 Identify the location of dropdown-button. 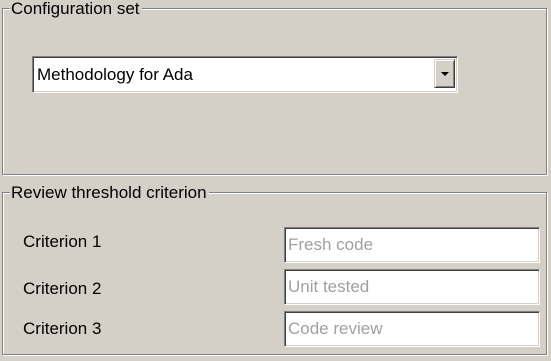
(444, 73).